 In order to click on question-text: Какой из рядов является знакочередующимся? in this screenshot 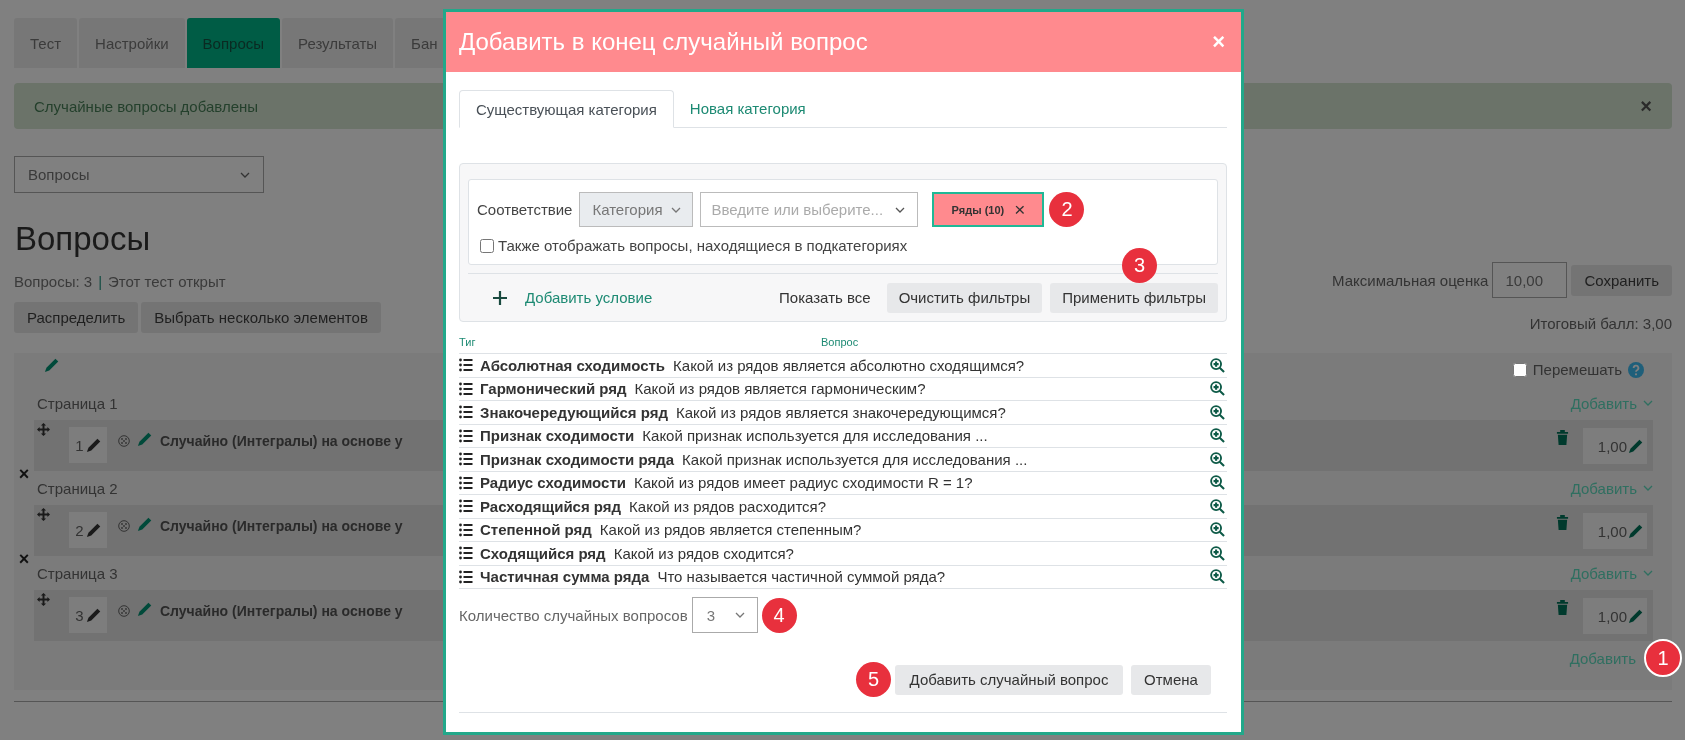, I will do `click(840, 412)`.